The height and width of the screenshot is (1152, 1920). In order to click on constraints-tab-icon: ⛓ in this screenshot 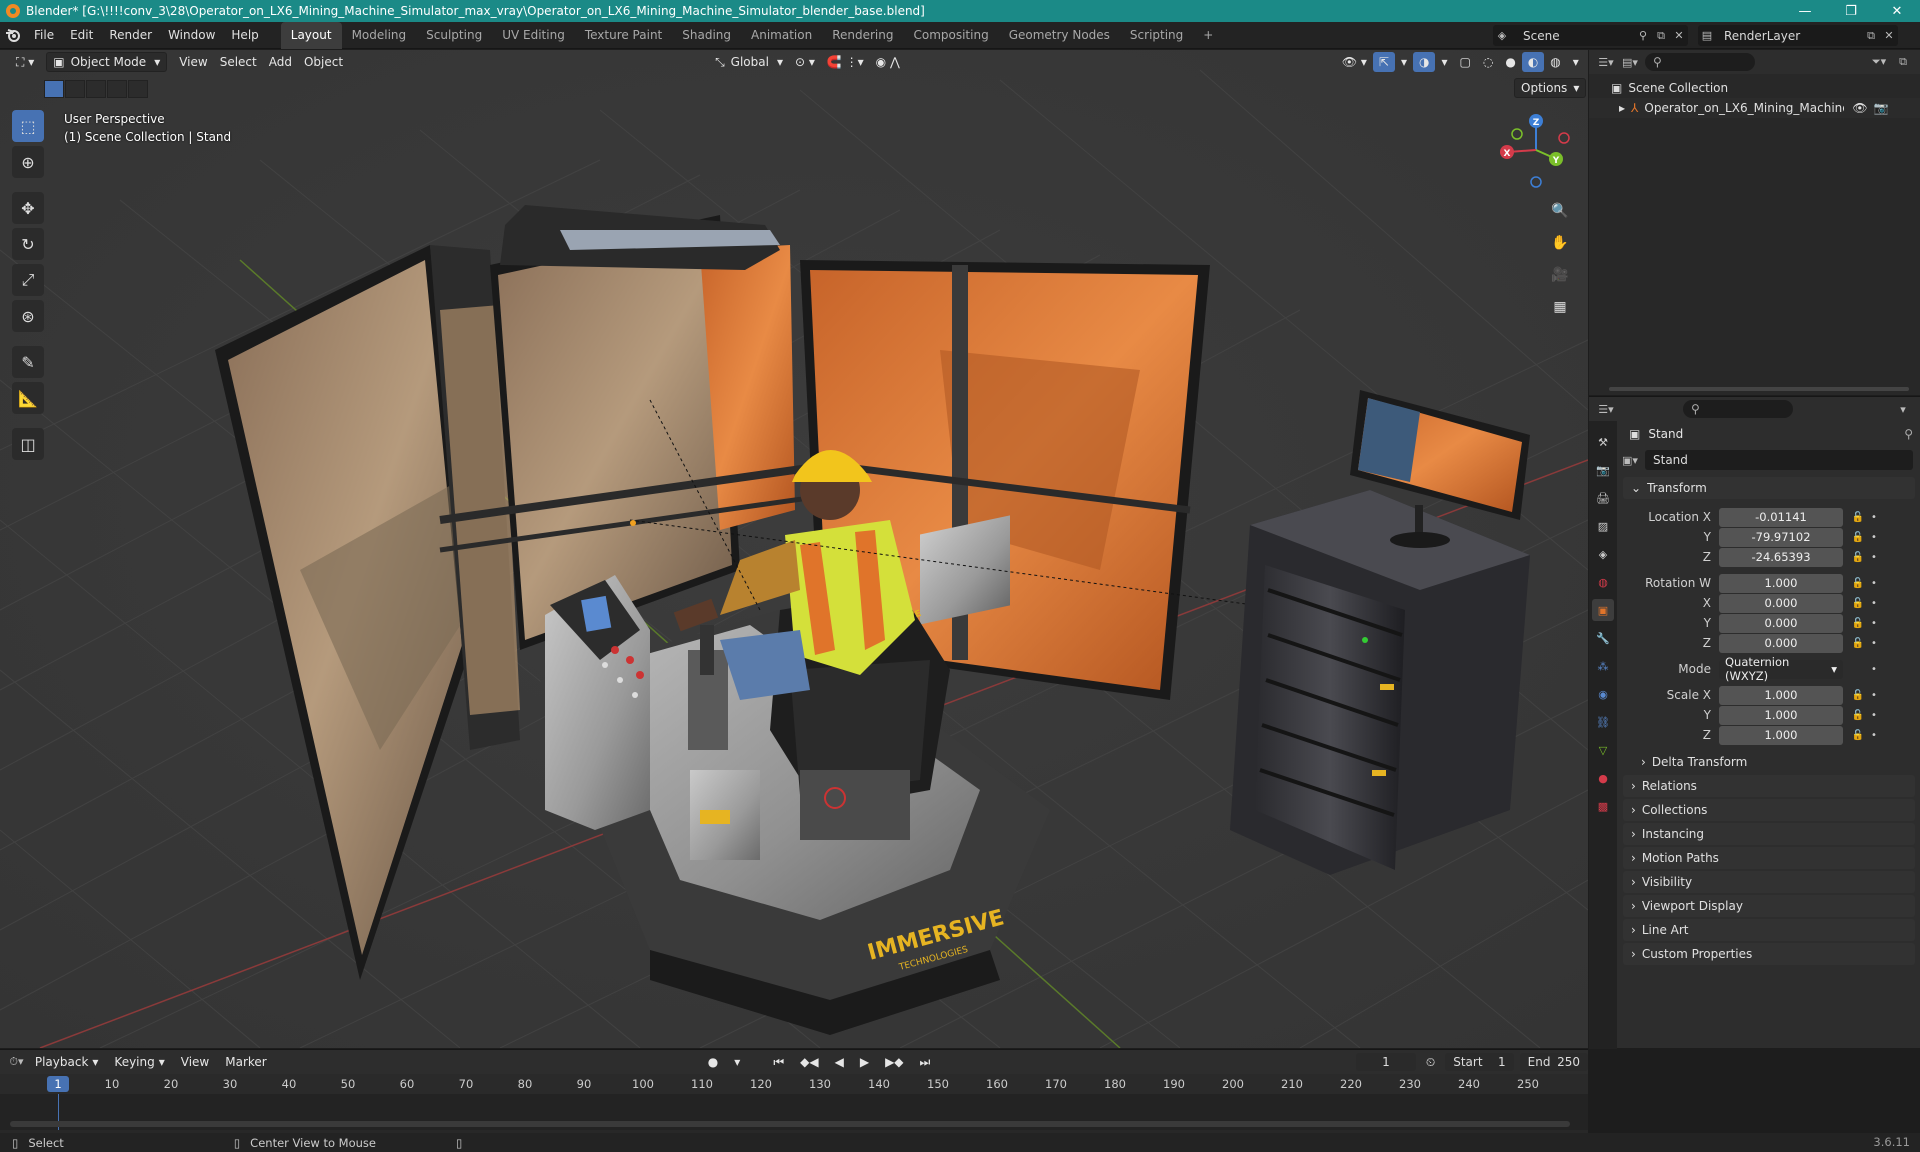, I will do `click(1603, 722)`.